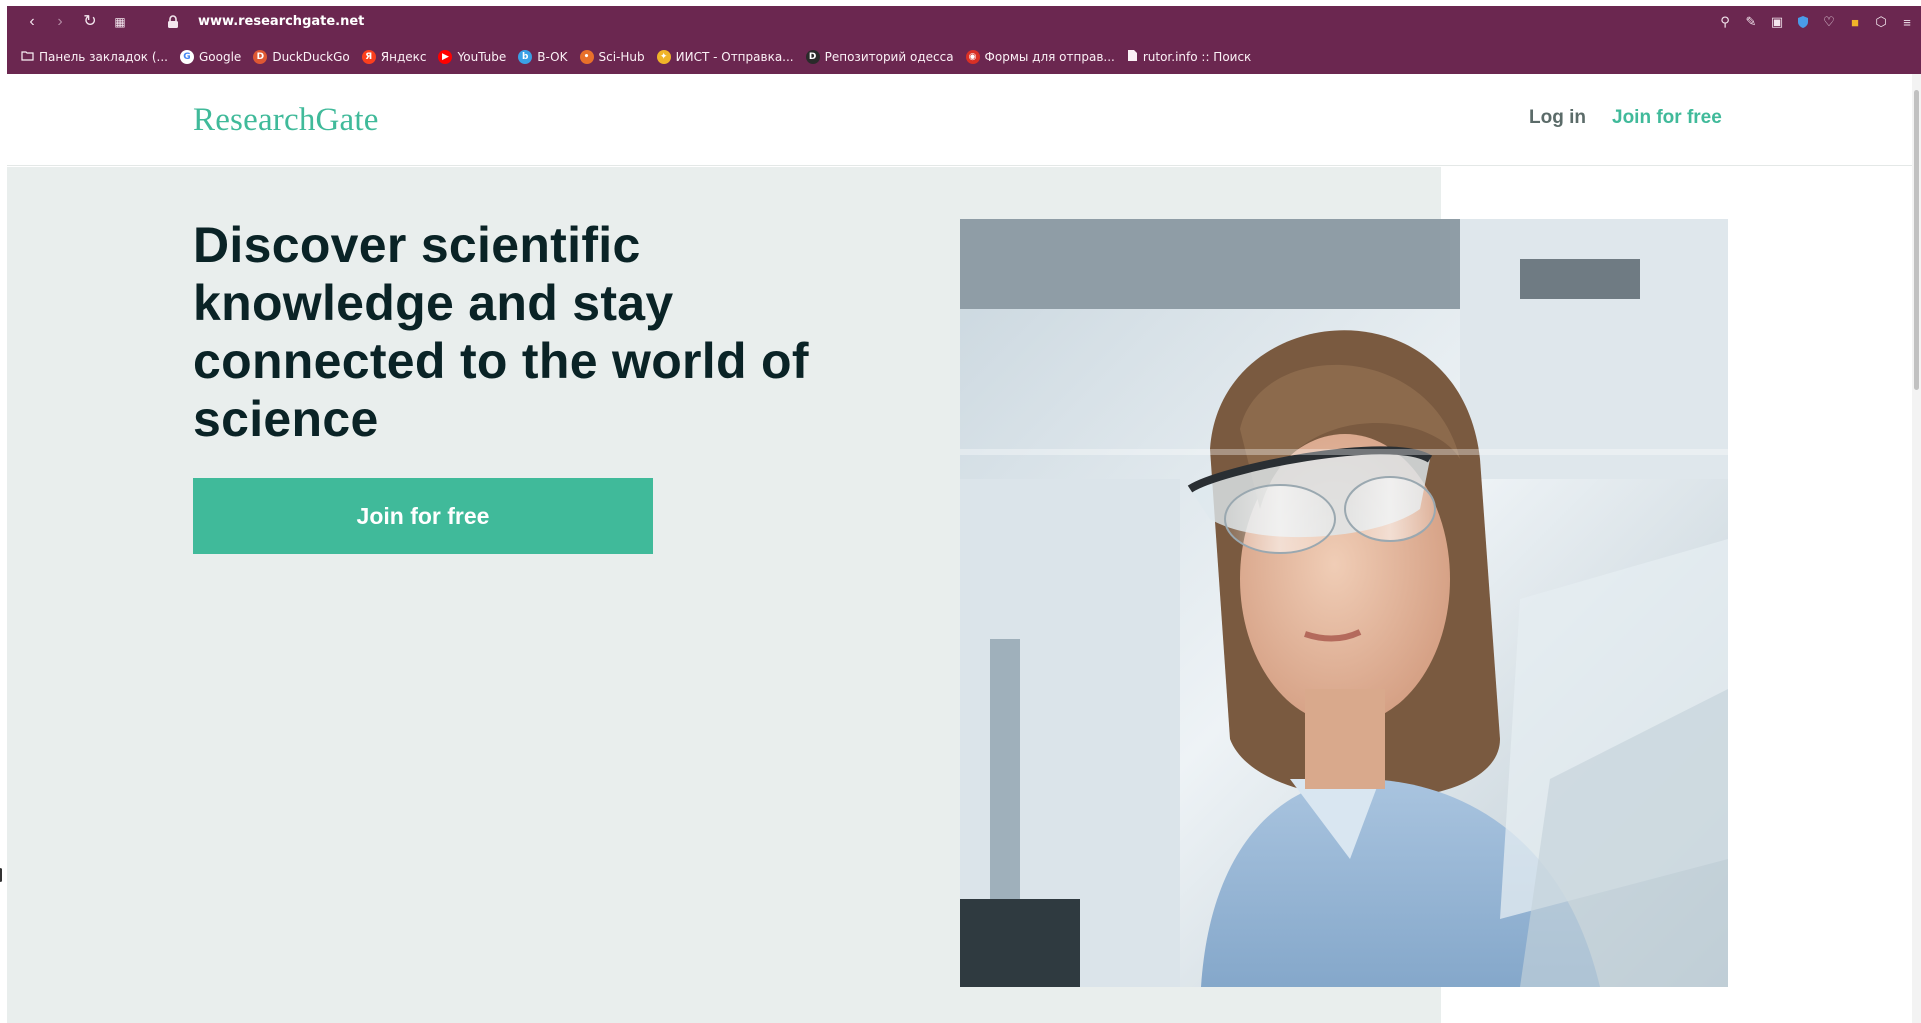 The width and height of the screenshot is (1921, 1023). I want to click on page-scrollbar, so click(1916, 548).